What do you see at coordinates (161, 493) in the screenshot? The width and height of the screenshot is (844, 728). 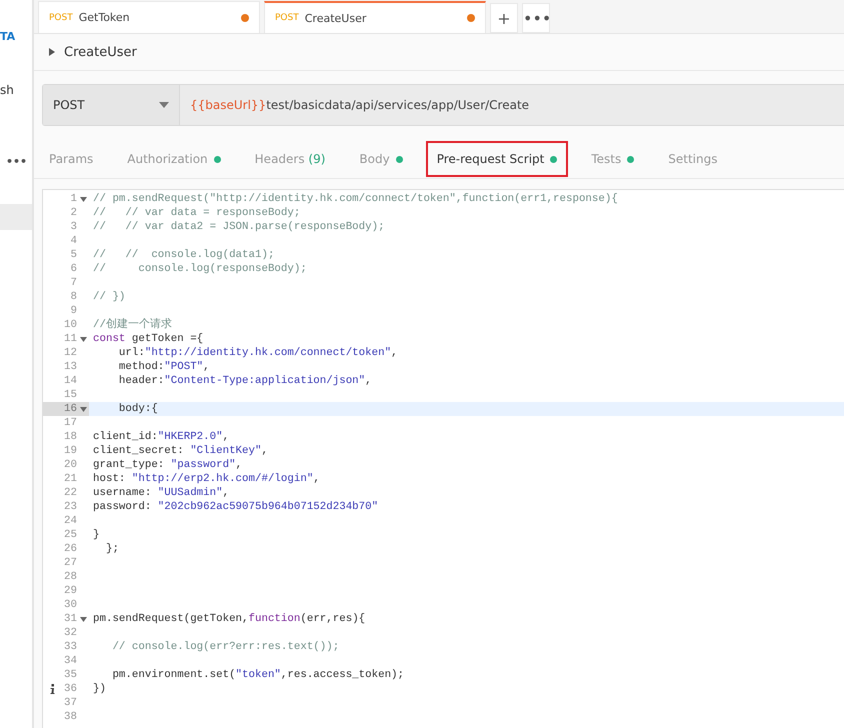 I see `code-line: username: "UUSadmin",` at bounding box center [161, 493].